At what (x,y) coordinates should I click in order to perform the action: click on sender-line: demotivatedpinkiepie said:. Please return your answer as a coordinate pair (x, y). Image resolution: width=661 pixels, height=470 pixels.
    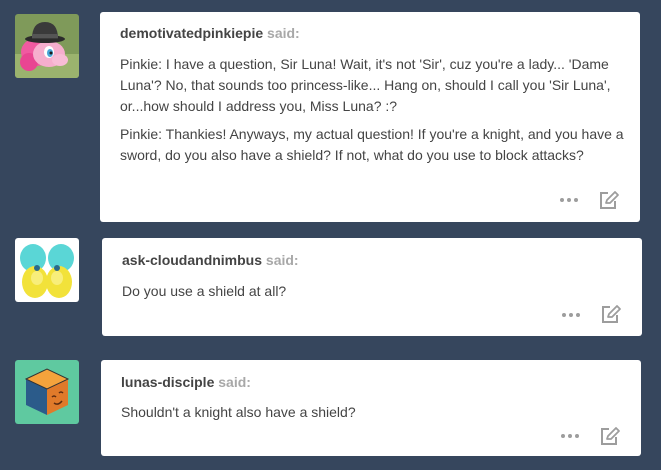
    Looking at the image, I should click on (210, 33).